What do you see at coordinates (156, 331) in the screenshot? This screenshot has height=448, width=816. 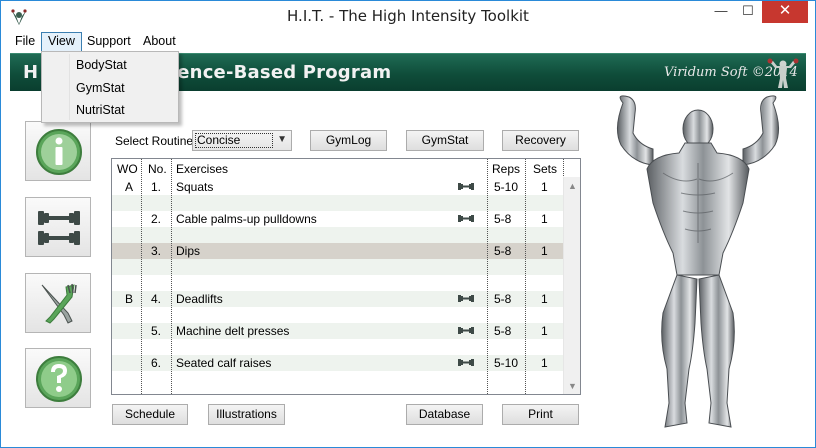 I see `cell-no: 5.` at bounding box center [156, 331].